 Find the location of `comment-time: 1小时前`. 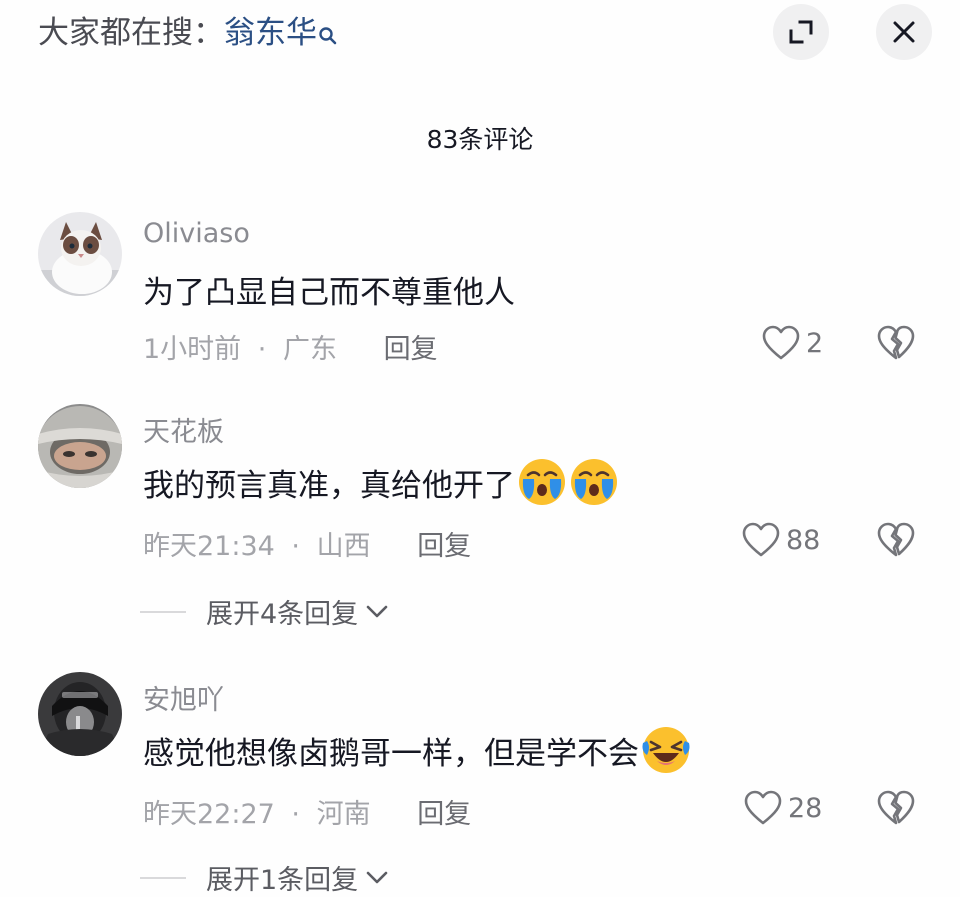

comment-time: 1小时前 is located at coordinates (192, 349).